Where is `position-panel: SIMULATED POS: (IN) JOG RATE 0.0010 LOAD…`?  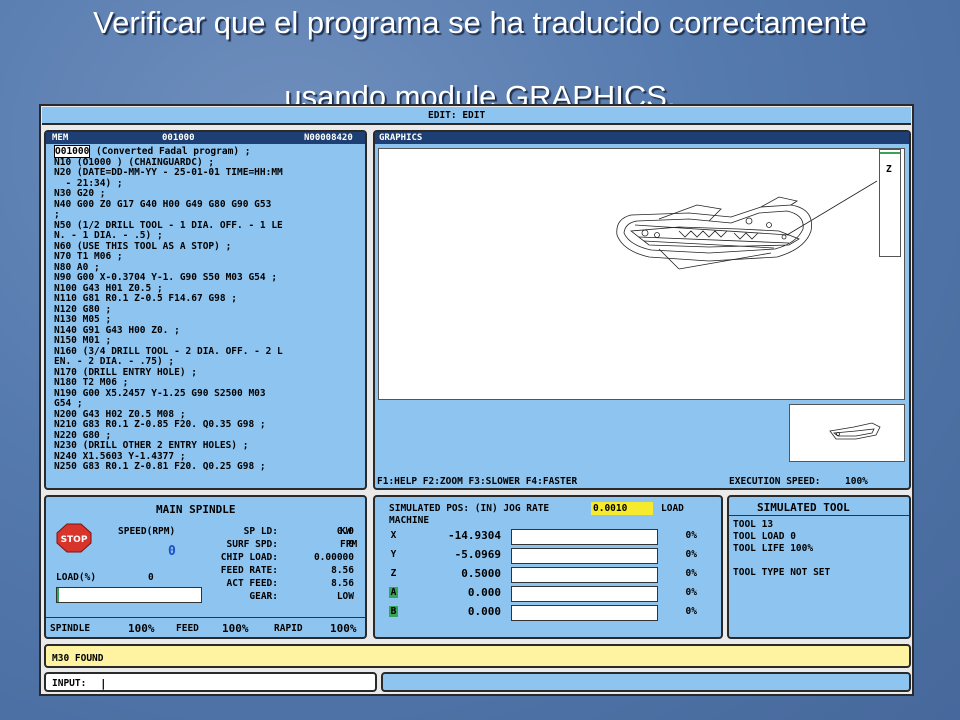 position-panel: SIMULATED POS: (IN) JOG RATE 0.0010 LOAD… is located at coordinates (548, 567).